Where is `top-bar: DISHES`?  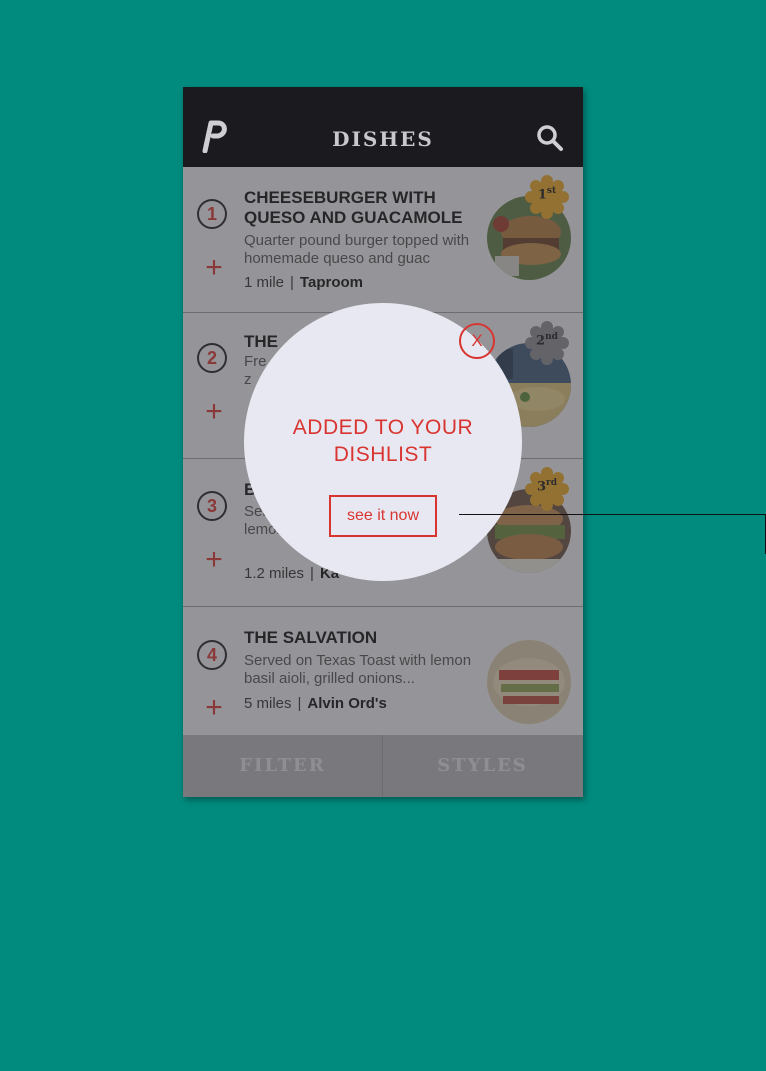
top-bar: DISHES is located at coordinates (383, 127).